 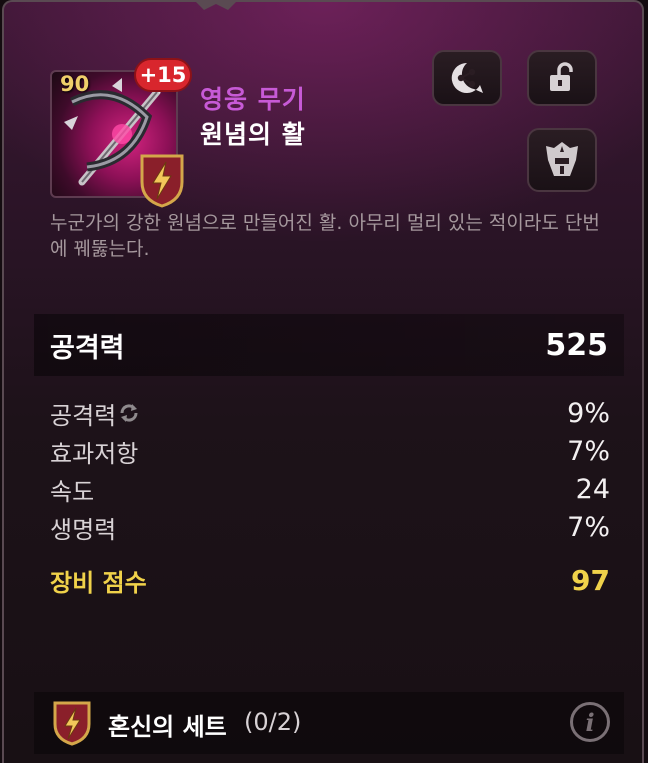 What do you see at coordinates (329, 723) in the screenshot?
I see `set-bonus-bar: 혼신의 세트 (0/2) i` at bounding box center [329, 723].